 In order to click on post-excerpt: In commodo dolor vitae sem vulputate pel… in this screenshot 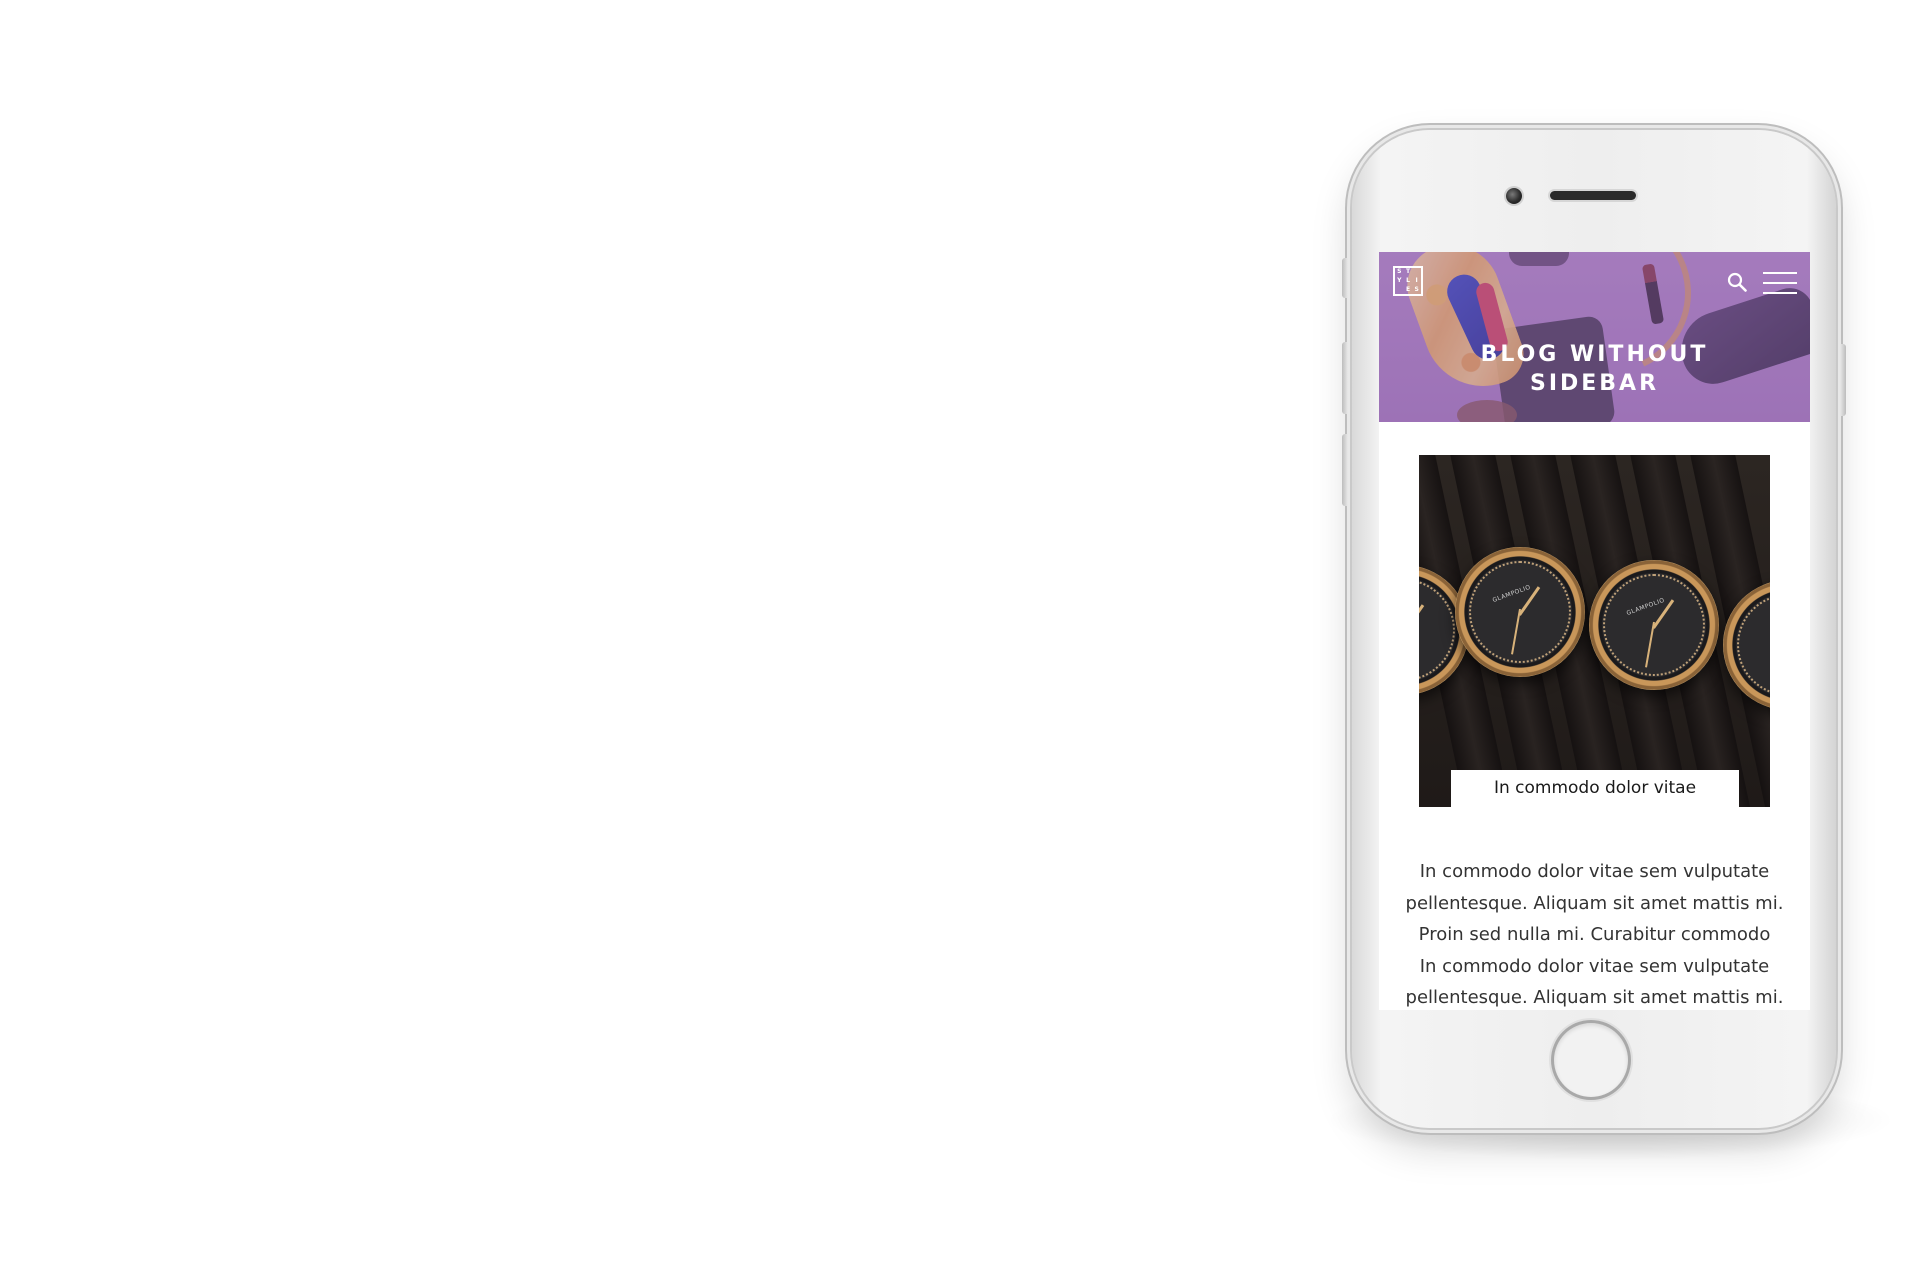, I will do `click(1594, 933)`.